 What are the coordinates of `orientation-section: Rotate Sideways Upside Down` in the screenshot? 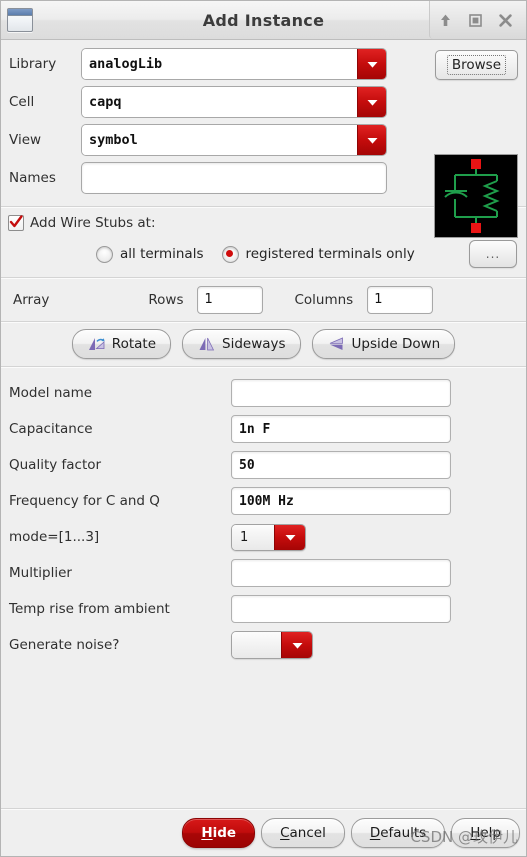 It's located at (263, 344).